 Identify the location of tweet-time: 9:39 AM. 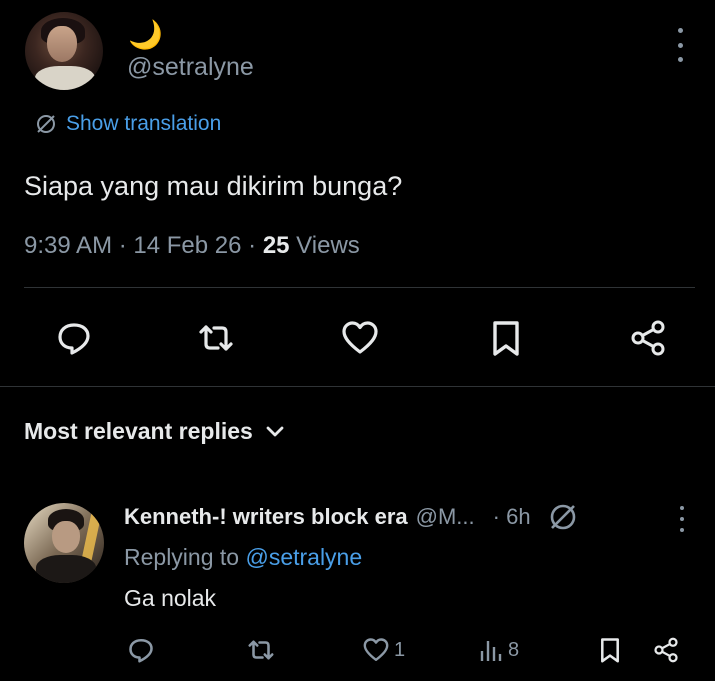
(68, 245).